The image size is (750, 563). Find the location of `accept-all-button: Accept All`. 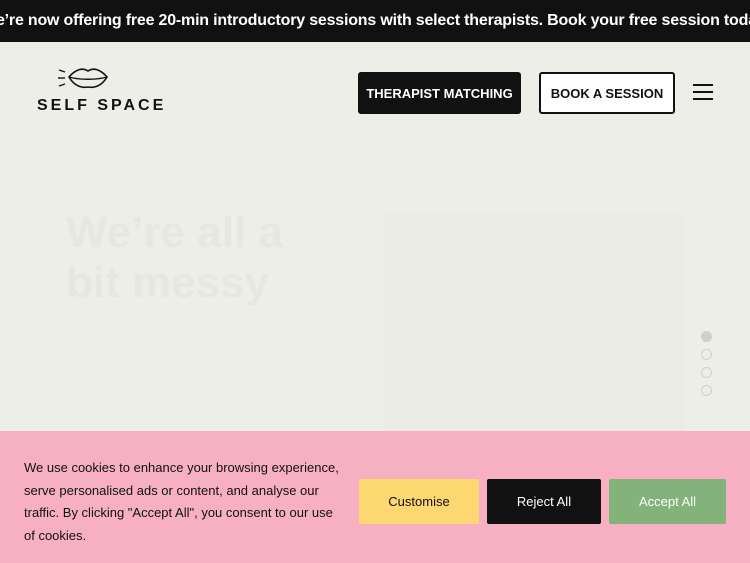

accept-all-button: Accept All is located at coordinates (667, 501).